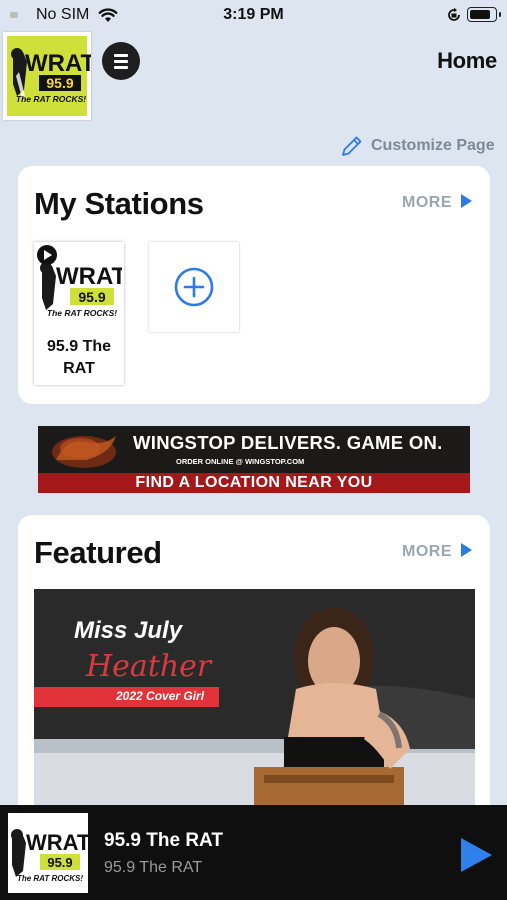  I want to click on player-logo-frequency: 95.9, so click(59, 862).